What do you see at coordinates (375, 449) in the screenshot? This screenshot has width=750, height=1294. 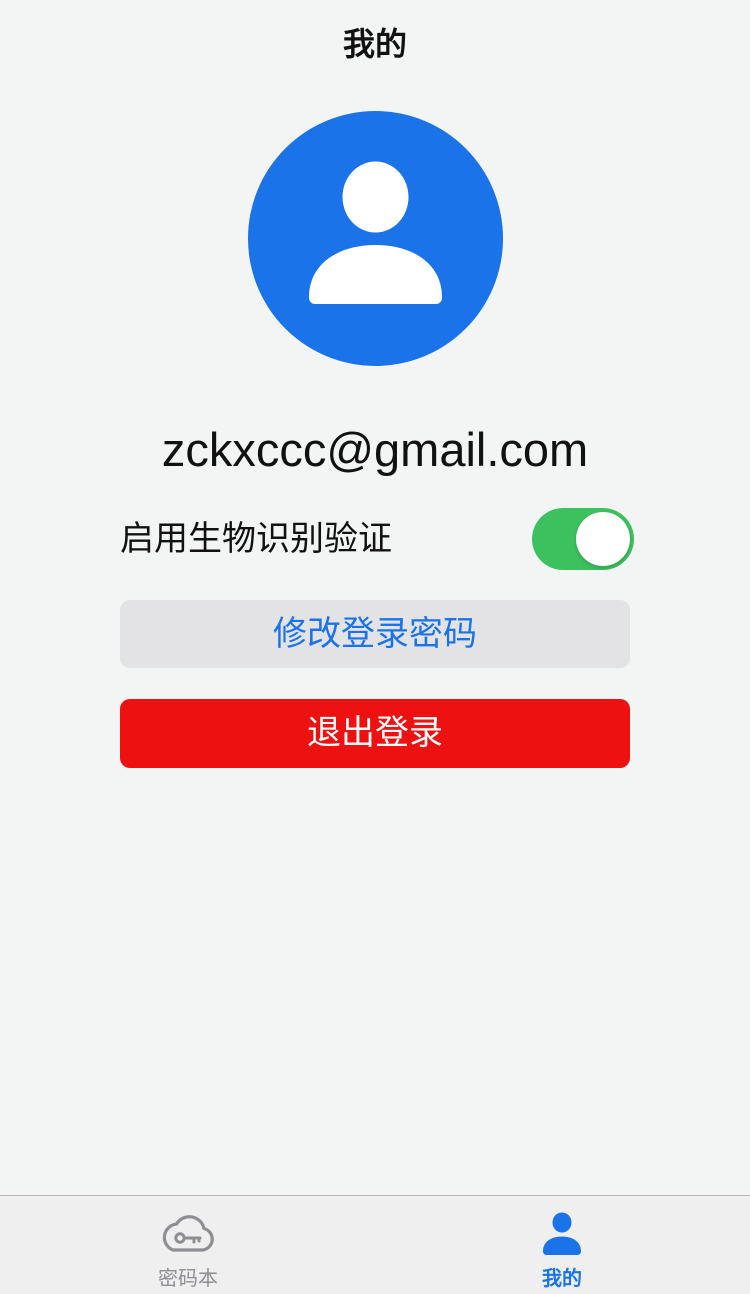 I see `user-email: zckxccc@gmail.com` at bounding box center [375, 449].